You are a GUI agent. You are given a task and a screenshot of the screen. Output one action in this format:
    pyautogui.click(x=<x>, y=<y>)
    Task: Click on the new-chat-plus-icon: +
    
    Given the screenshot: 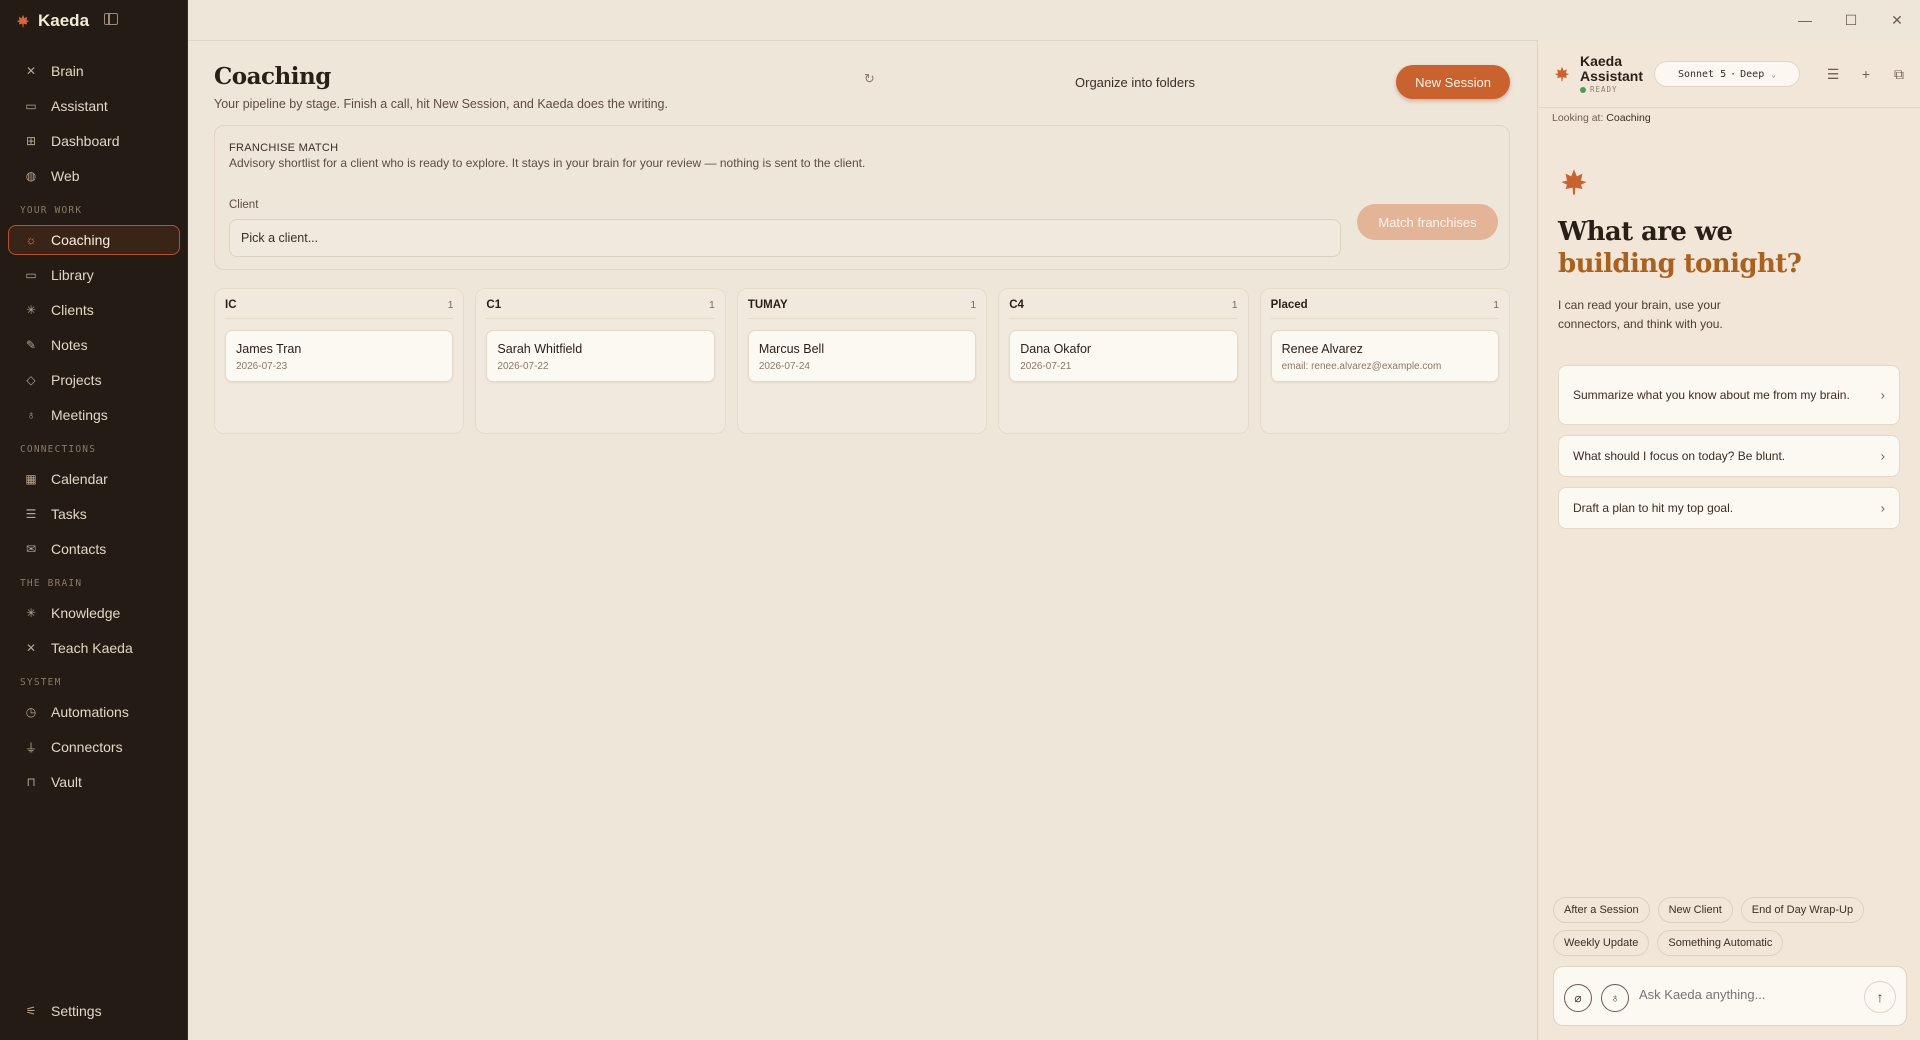 What is the action you would take?
    pyautogui.click(x=1866, y=74)
    